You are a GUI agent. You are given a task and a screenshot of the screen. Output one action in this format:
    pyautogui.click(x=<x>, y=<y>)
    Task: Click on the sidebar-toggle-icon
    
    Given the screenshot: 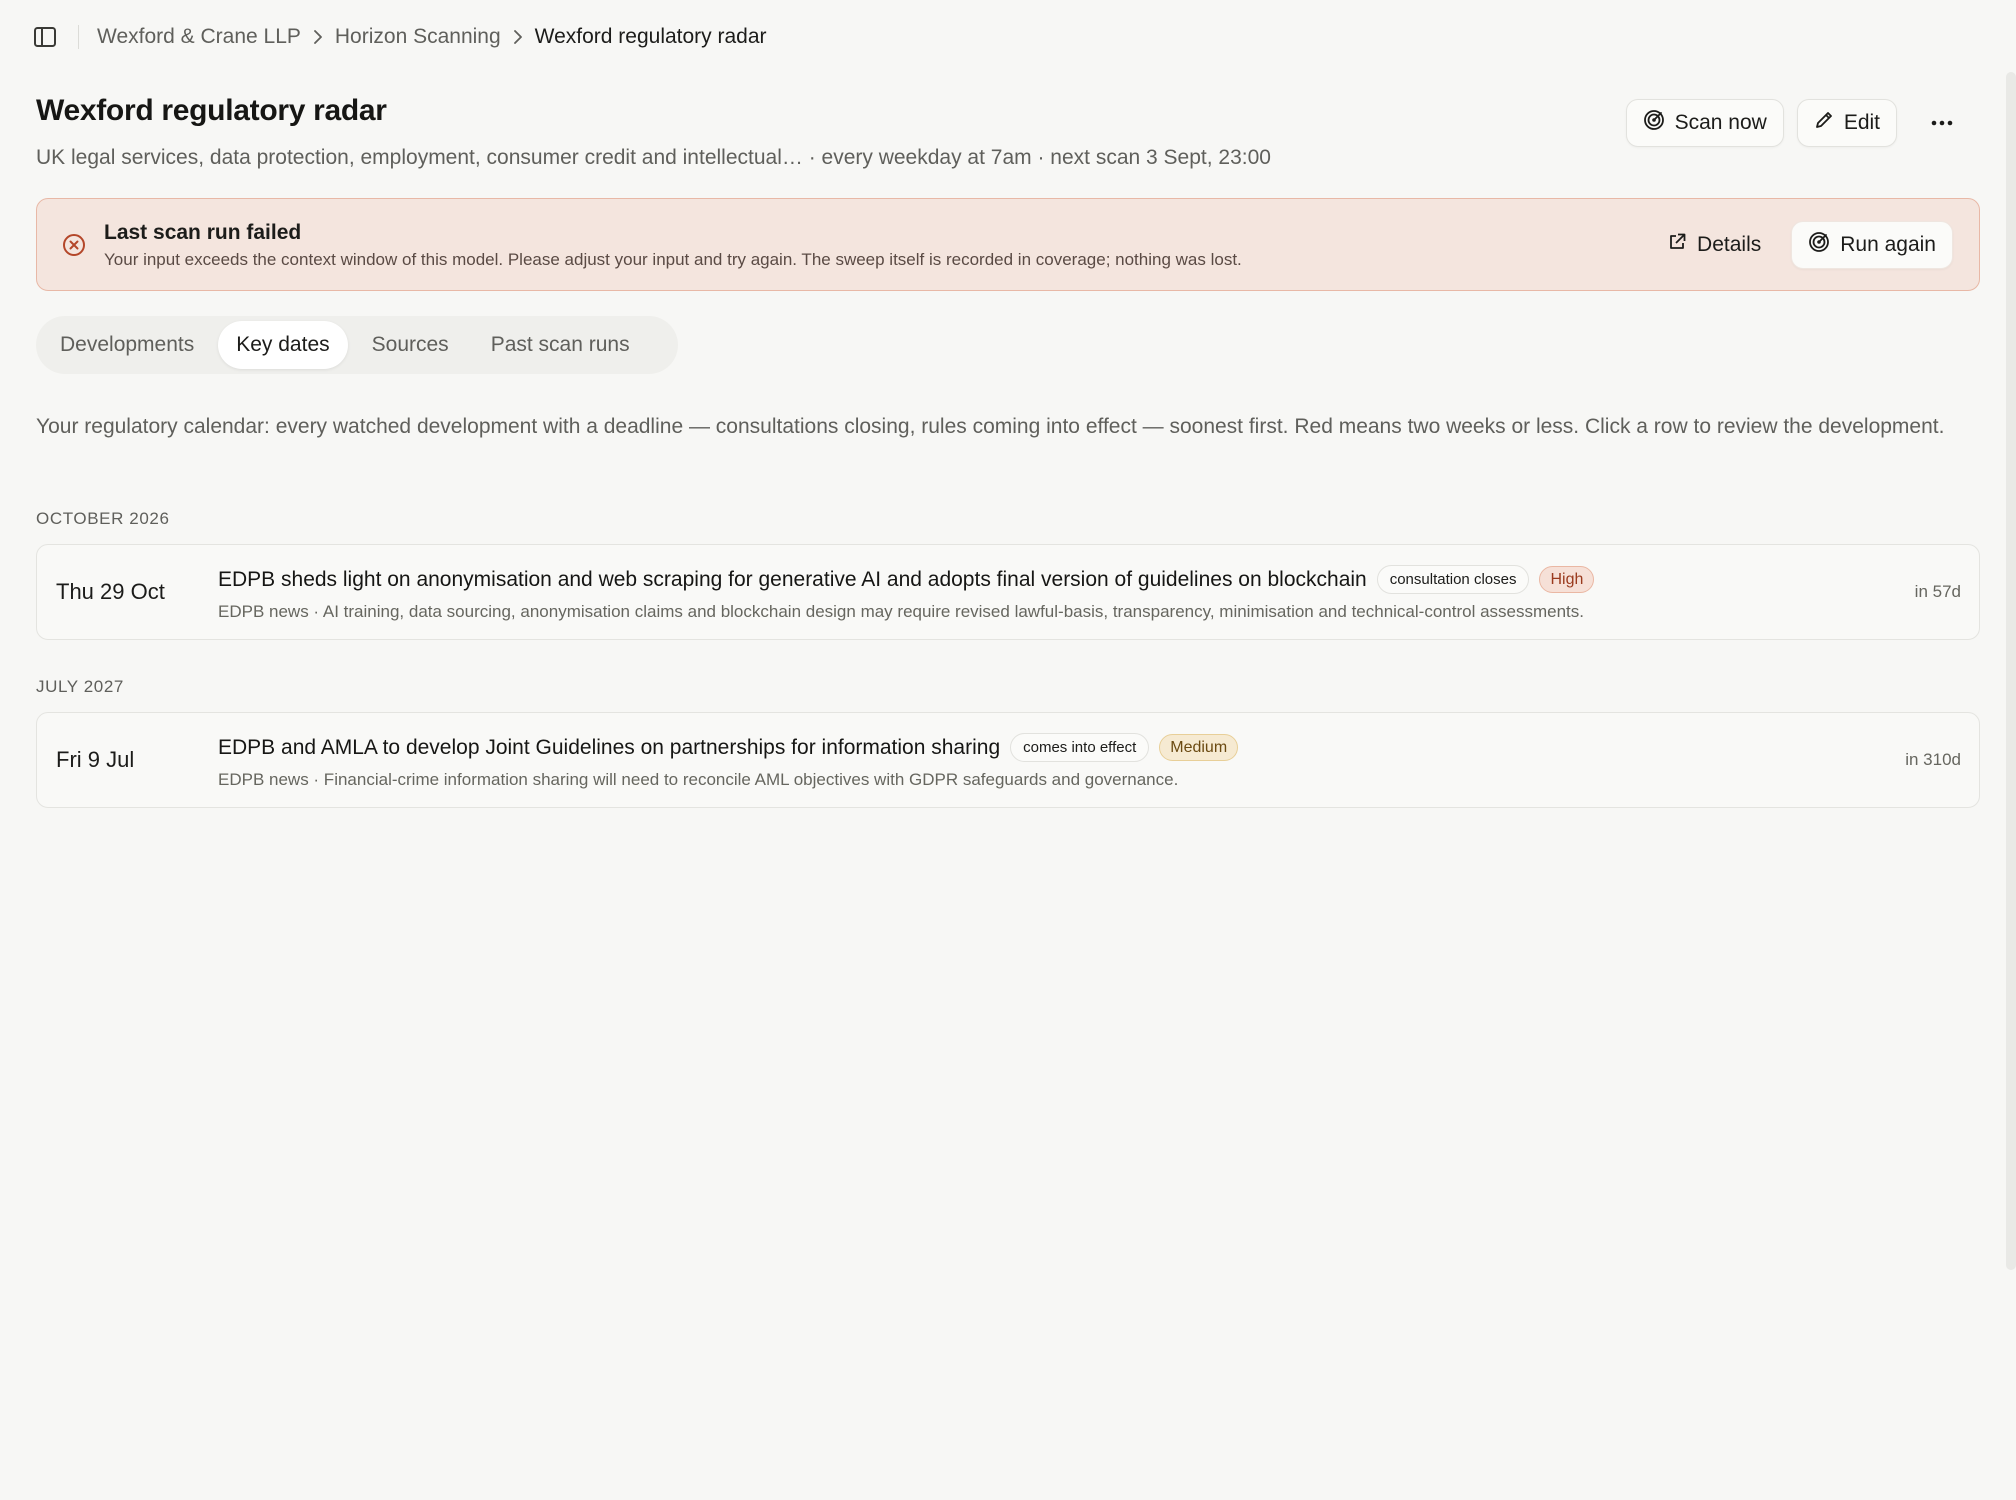 What is the action you would take?
    pyautogui.click(x=45, y=37)
    